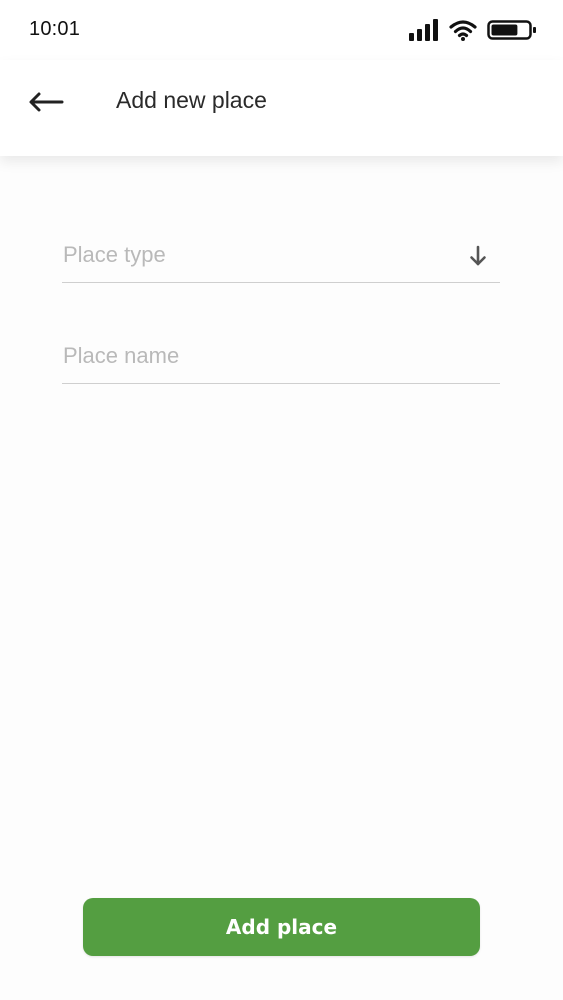 The height and width of the screenshot is (1000, 563). I want to click on back-button, so click(46, 102).